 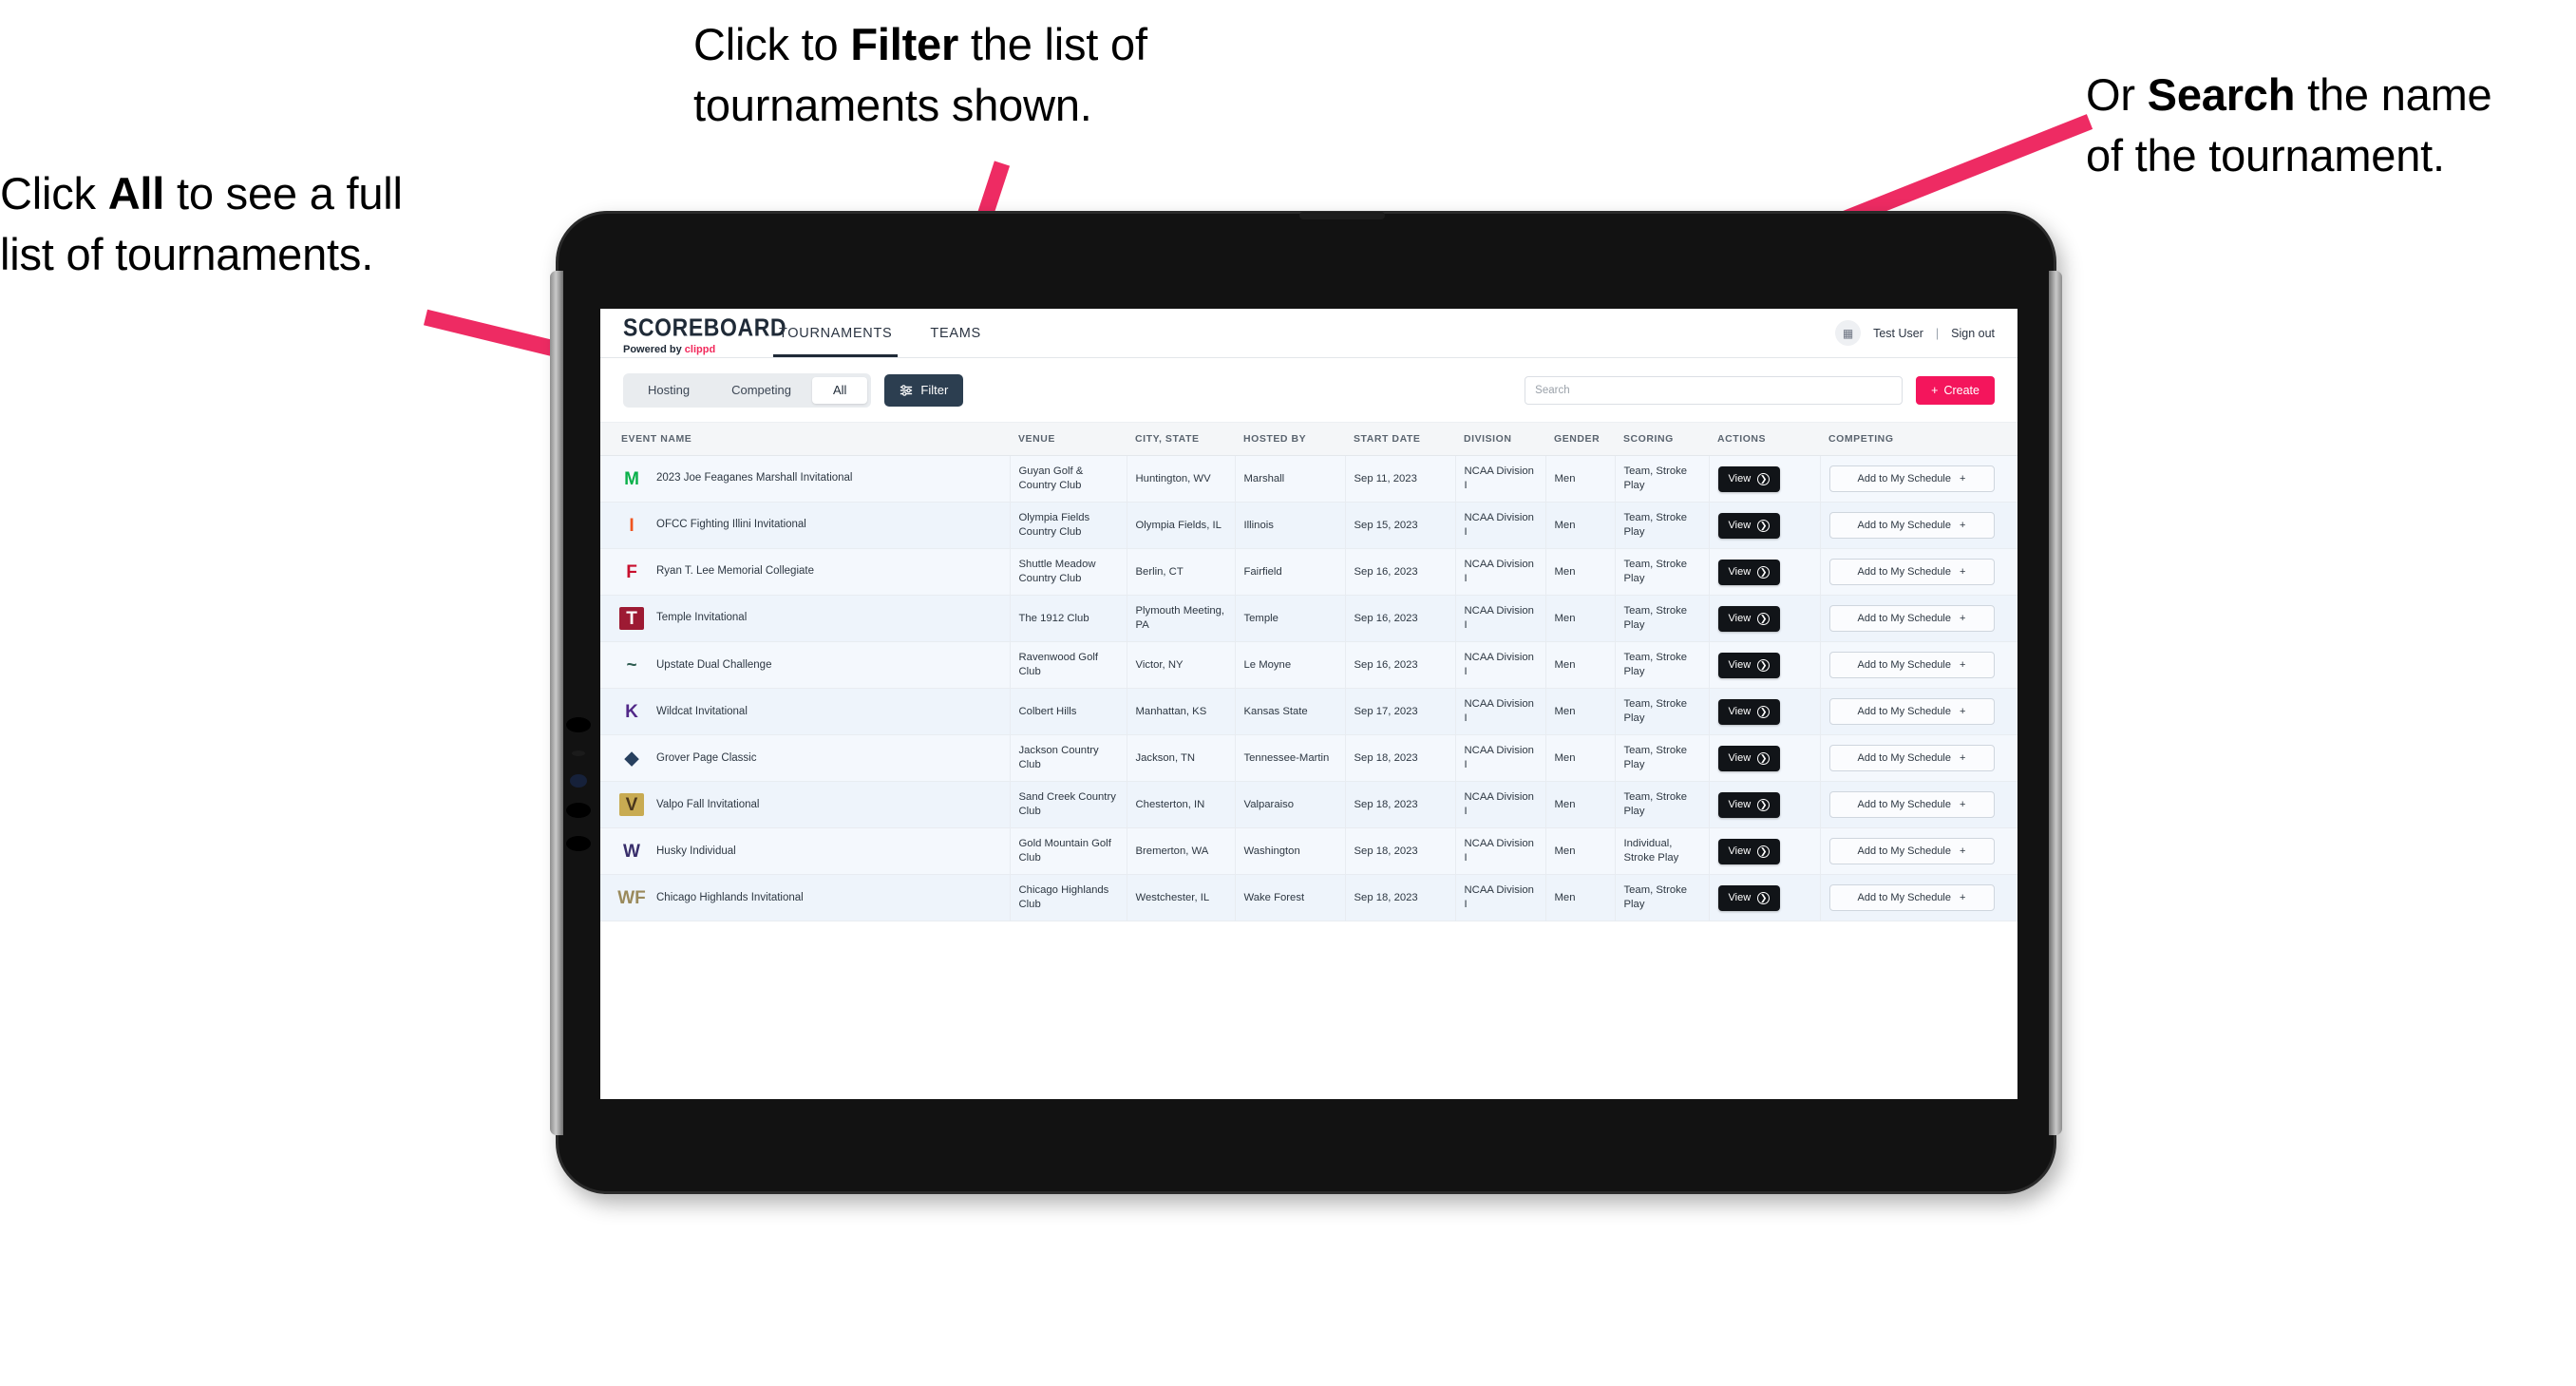 I want to click on th-event-name: EVENT NAME, so click(x=805, y=439).